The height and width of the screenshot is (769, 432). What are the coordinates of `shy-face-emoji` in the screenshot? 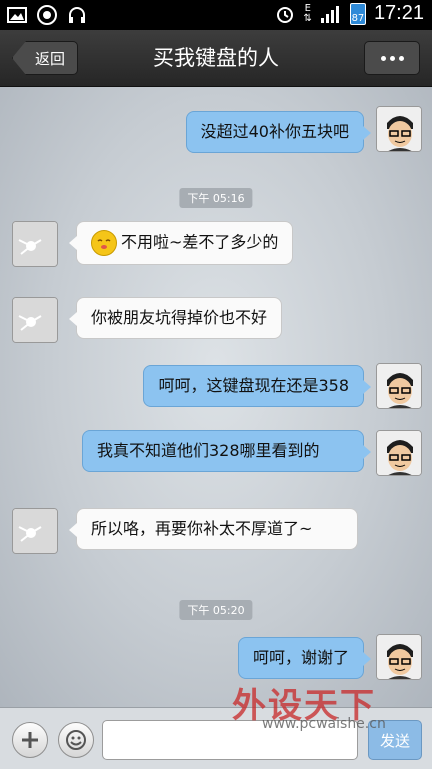 It's located at (104, 243).